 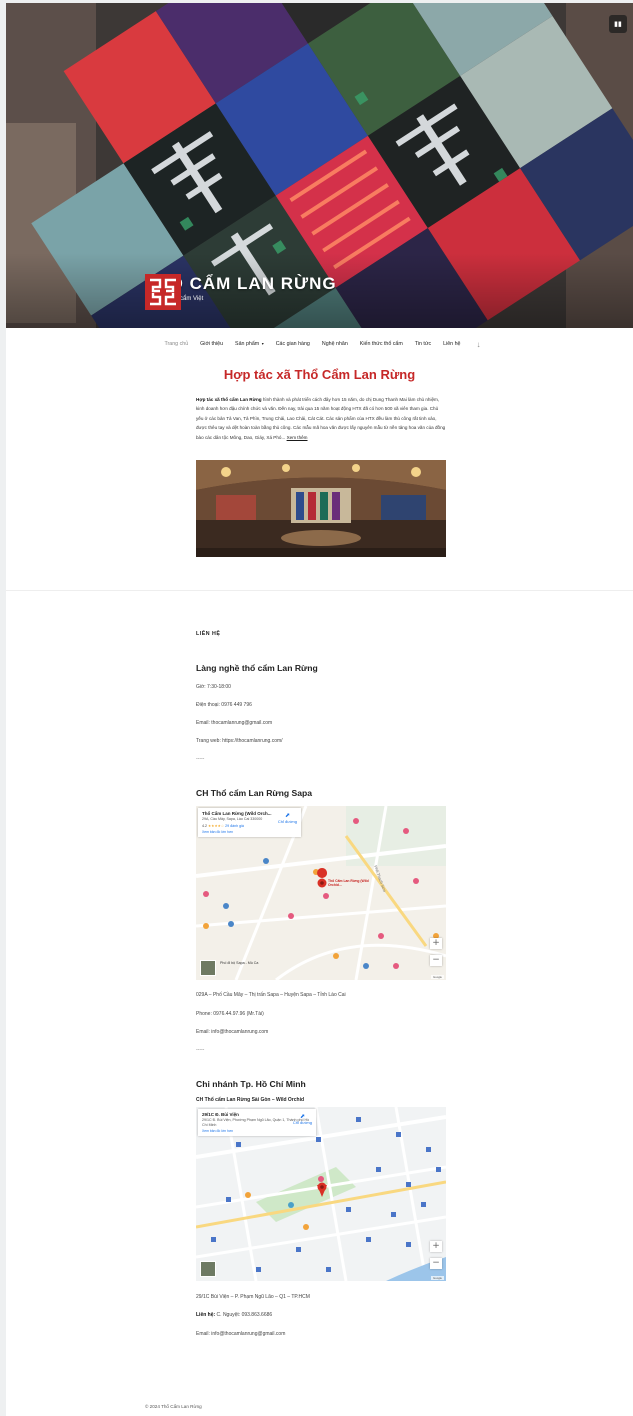 What do you see at coordinates (241, 1334) in the screenshot?
I see `hcm-email: Email: info@thocamlanrung@gmail.com` at bounding box center [241, 1334].